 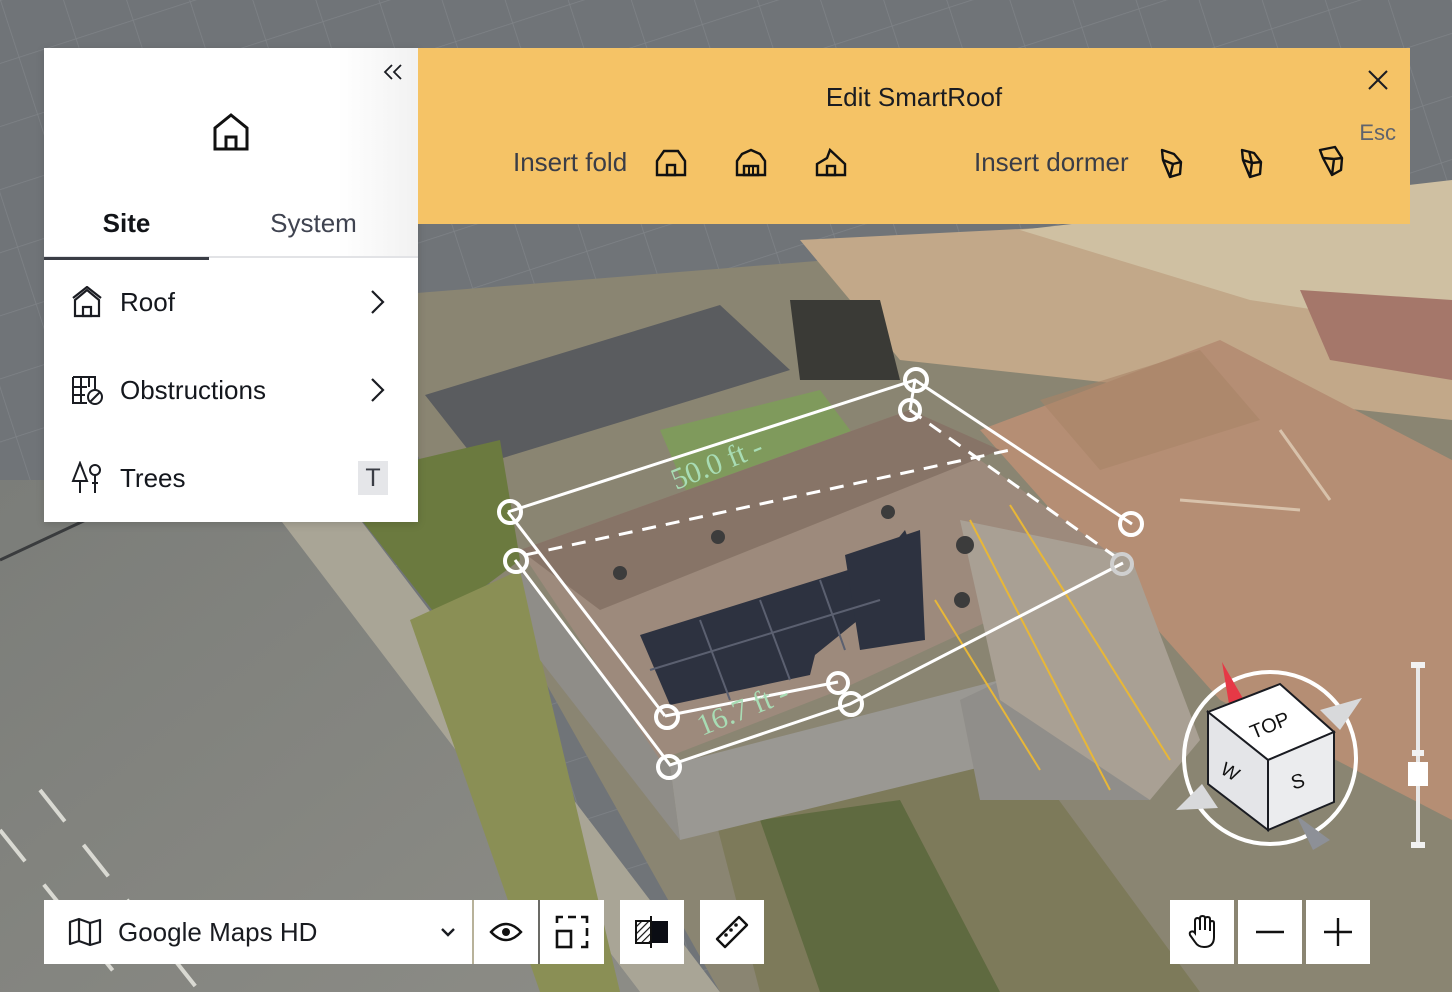 What do you see at coordinates (147, 301) in the screenshot?
I see `menu-item-label: Roof` at bounding box center [147, 301].